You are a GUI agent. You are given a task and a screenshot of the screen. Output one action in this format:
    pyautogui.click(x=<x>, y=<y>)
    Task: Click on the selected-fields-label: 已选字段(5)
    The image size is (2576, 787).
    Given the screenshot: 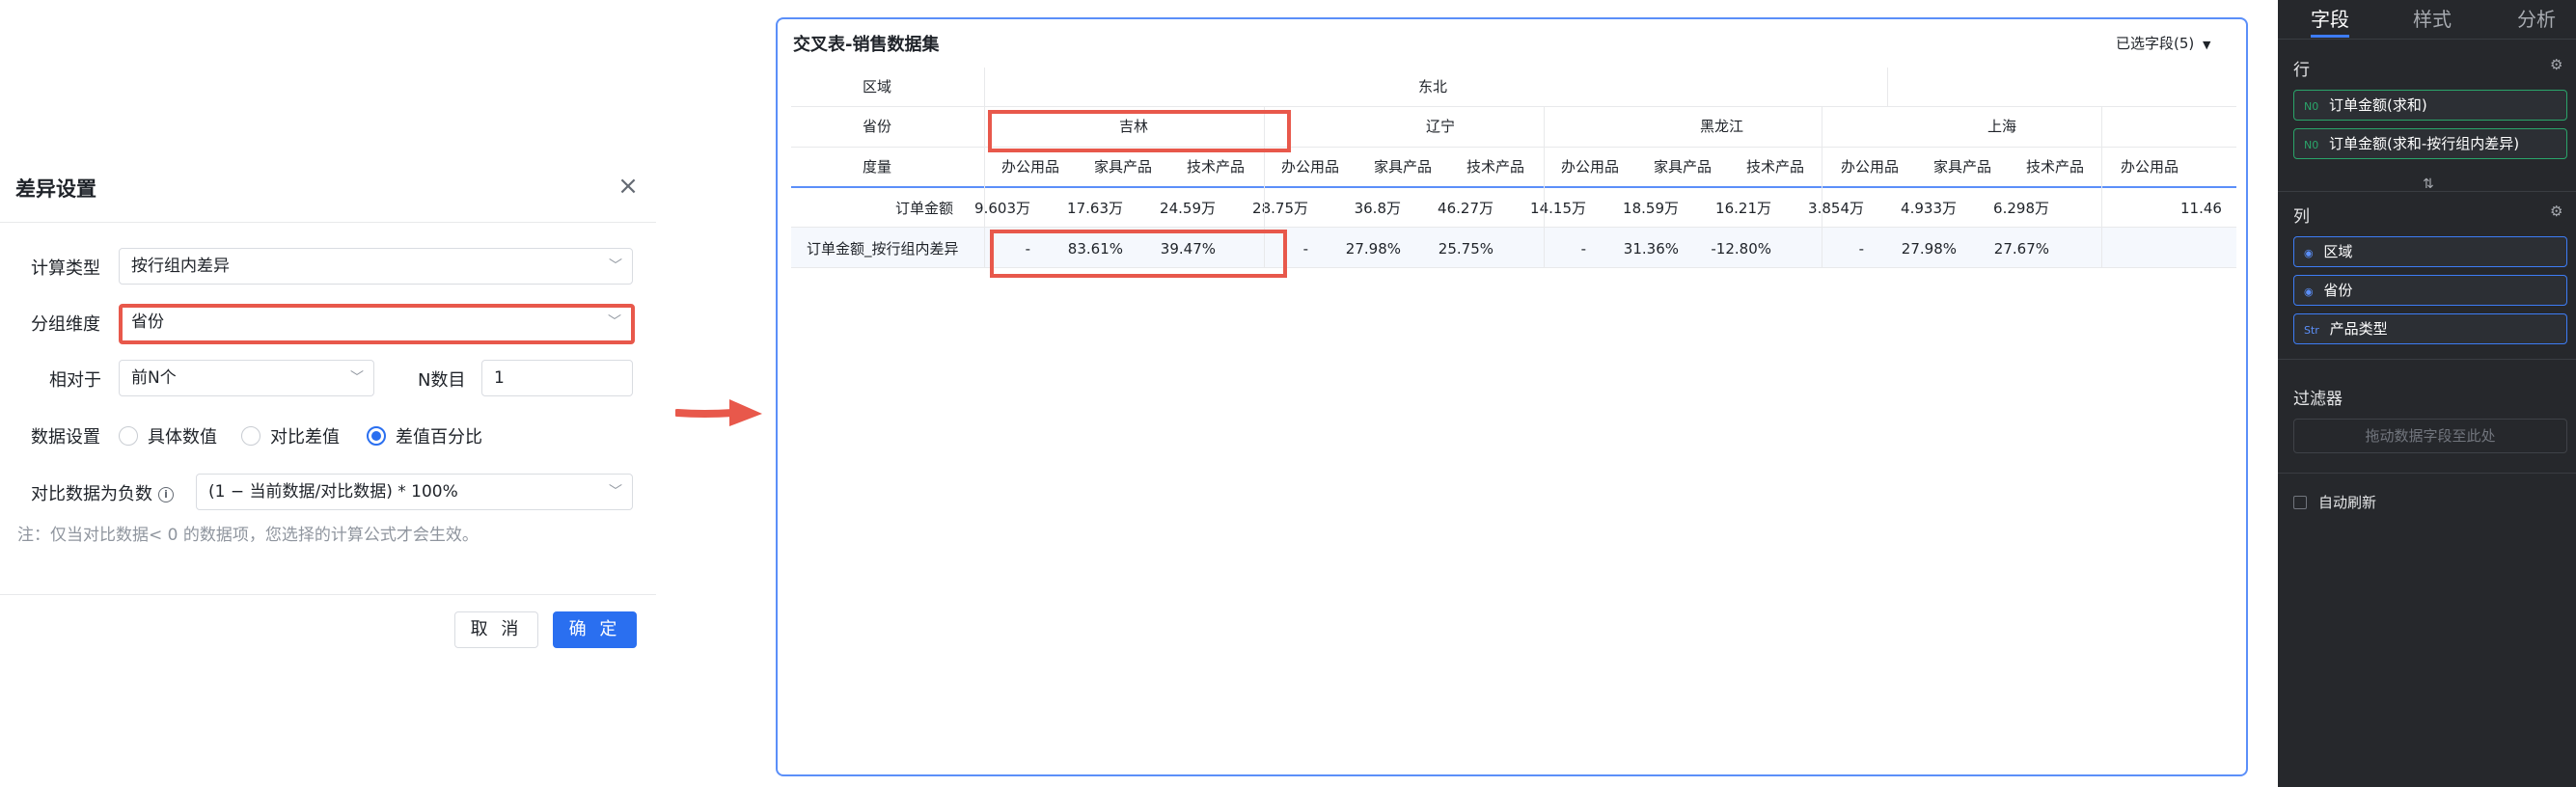 What is the action you would take?
    pyautogui.click(x=2155, y=43)
    